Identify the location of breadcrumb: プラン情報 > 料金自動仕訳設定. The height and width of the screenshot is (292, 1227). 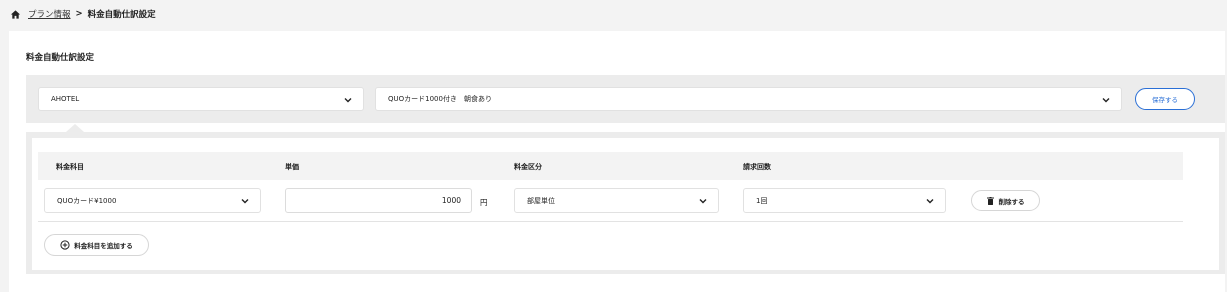
(83, 14).